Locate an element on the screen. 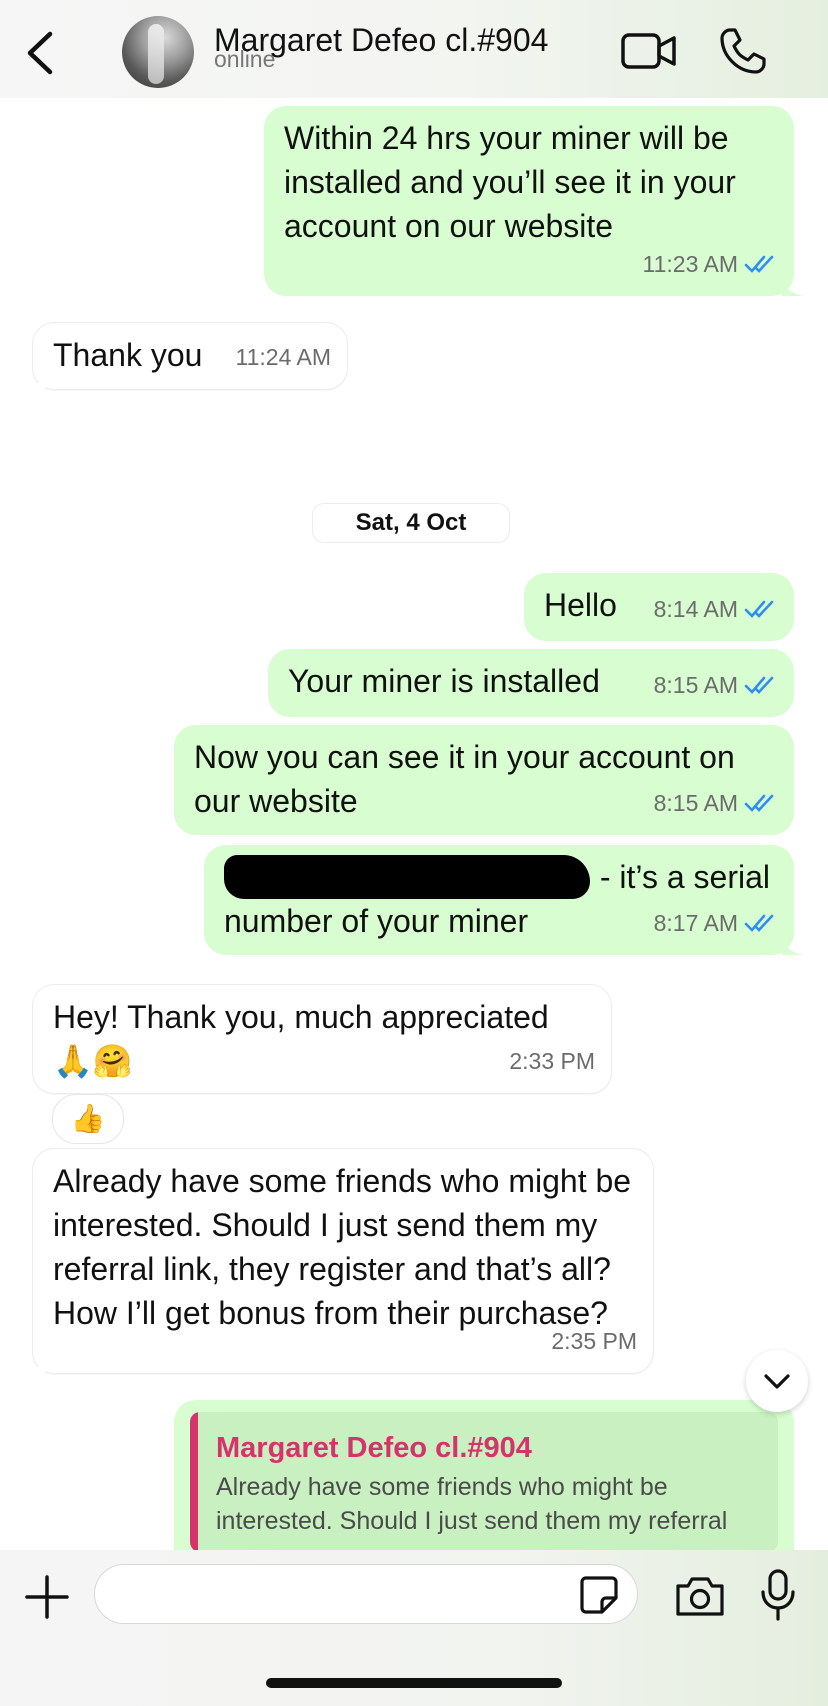 Image resolution: width=828 pixels, height=1706 pixels. video-camera-icon is located at coordinates (649, 51).